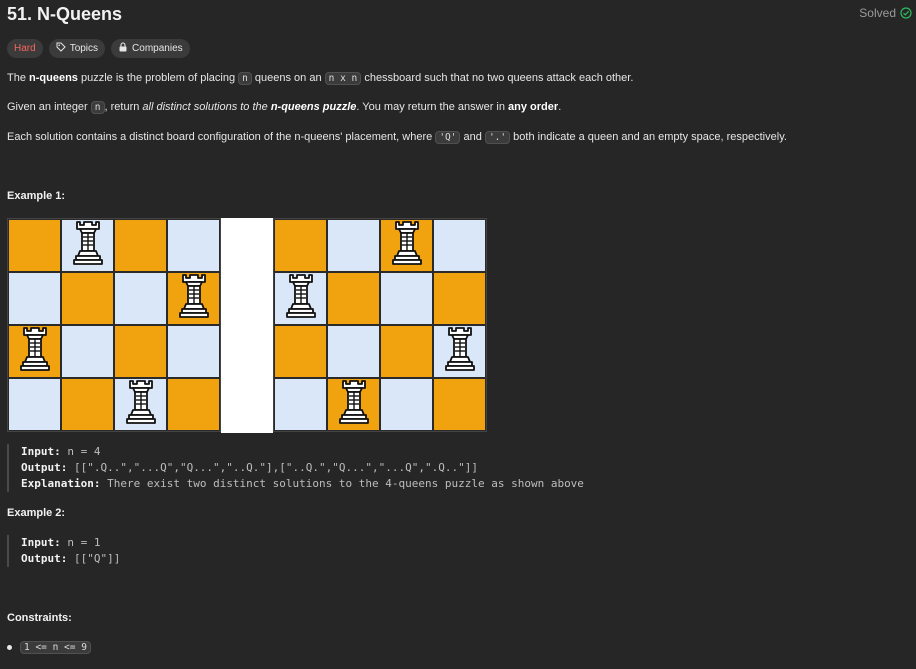 The height and width of the screenshot is (669, 916). I want to click on difficulty-badge: Hard, so click(25, 48).